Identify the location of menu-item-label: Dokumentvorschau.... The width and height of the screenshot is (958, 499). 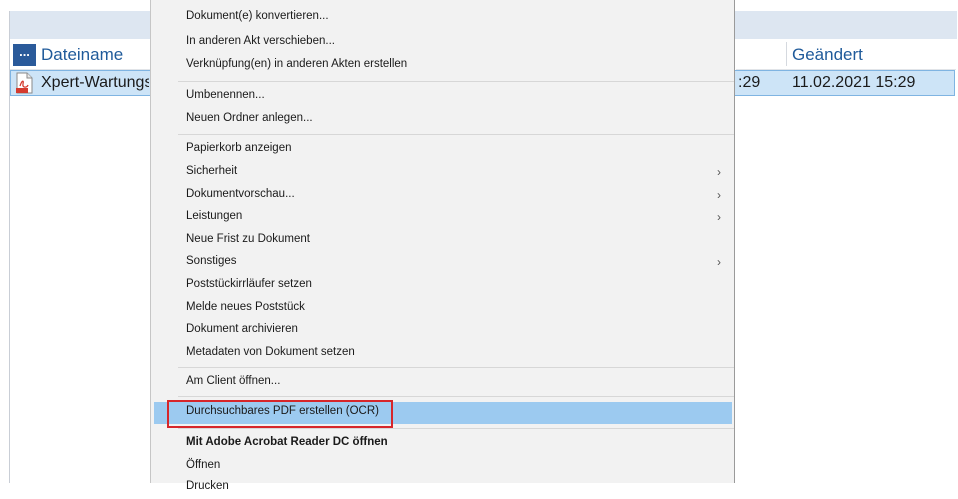
(240, 194).